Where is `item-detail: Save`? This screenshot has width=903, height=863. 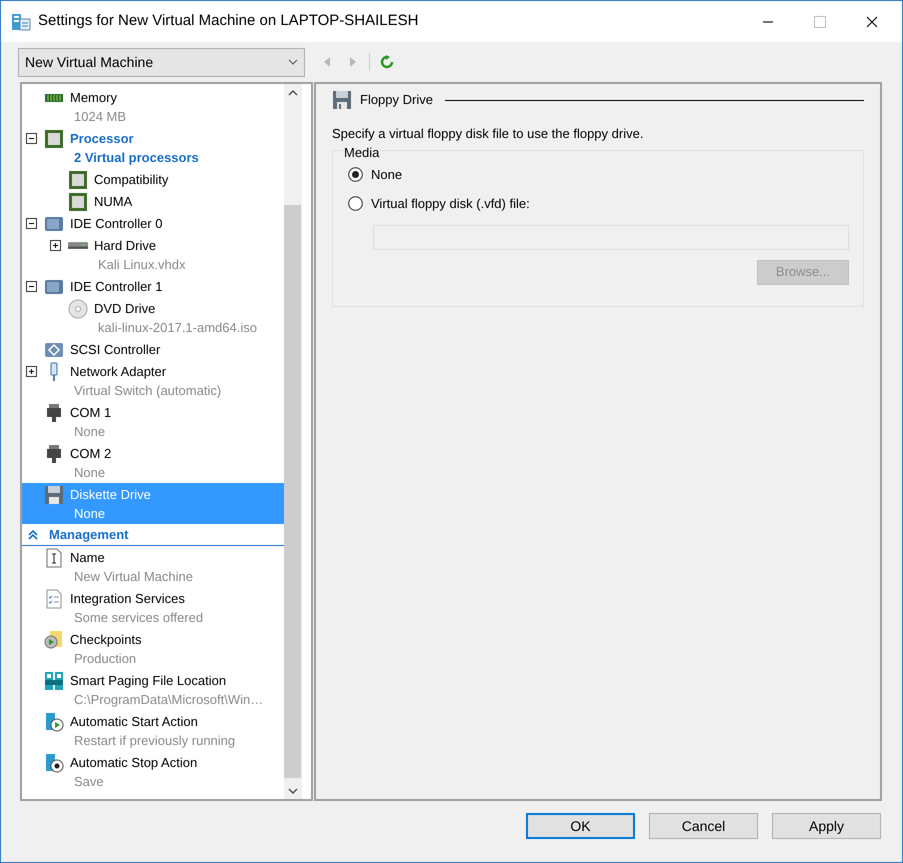 item-detail: Save is located at coordinates (89, 781).